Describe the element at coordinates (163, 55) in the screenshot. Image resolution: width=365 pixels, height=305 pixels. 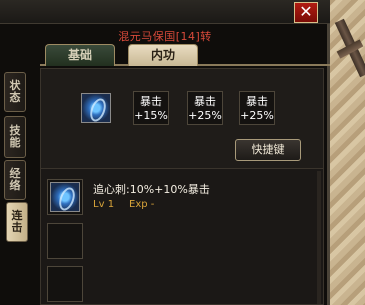
I see `tab-neigong: 内功` at that location.